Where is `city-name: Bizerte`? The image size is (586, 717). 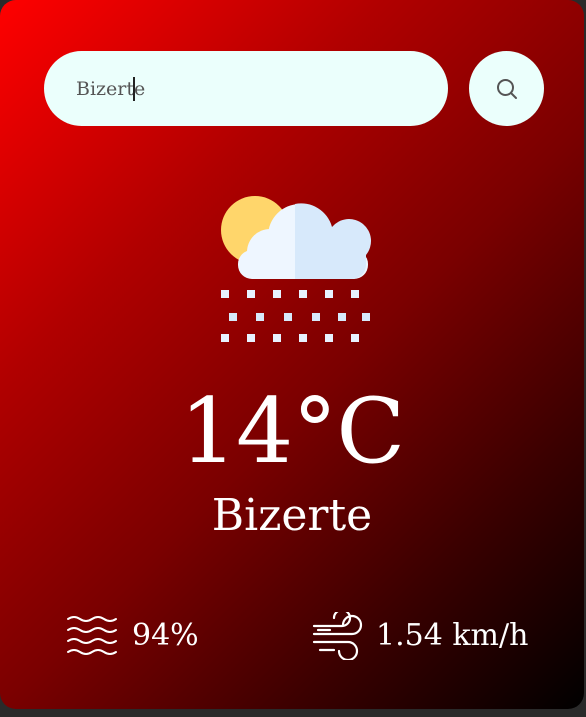 city-name: Bizerte is located at coordinates (292, 515).